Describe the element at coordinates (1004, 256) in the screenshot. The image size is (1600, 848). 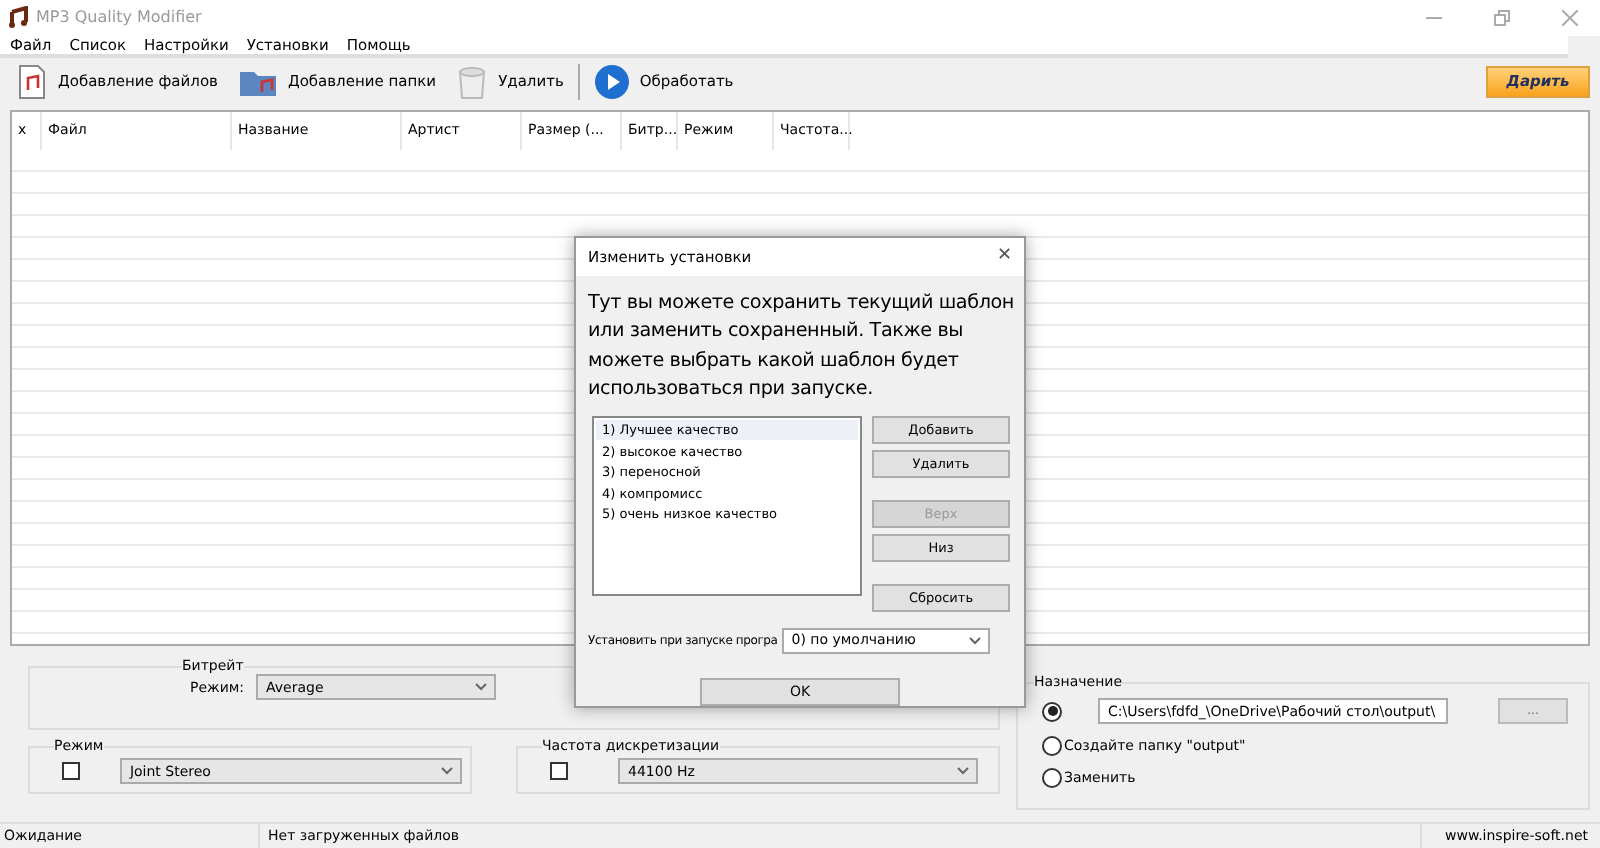
I see `close-button: ✕` at that location.